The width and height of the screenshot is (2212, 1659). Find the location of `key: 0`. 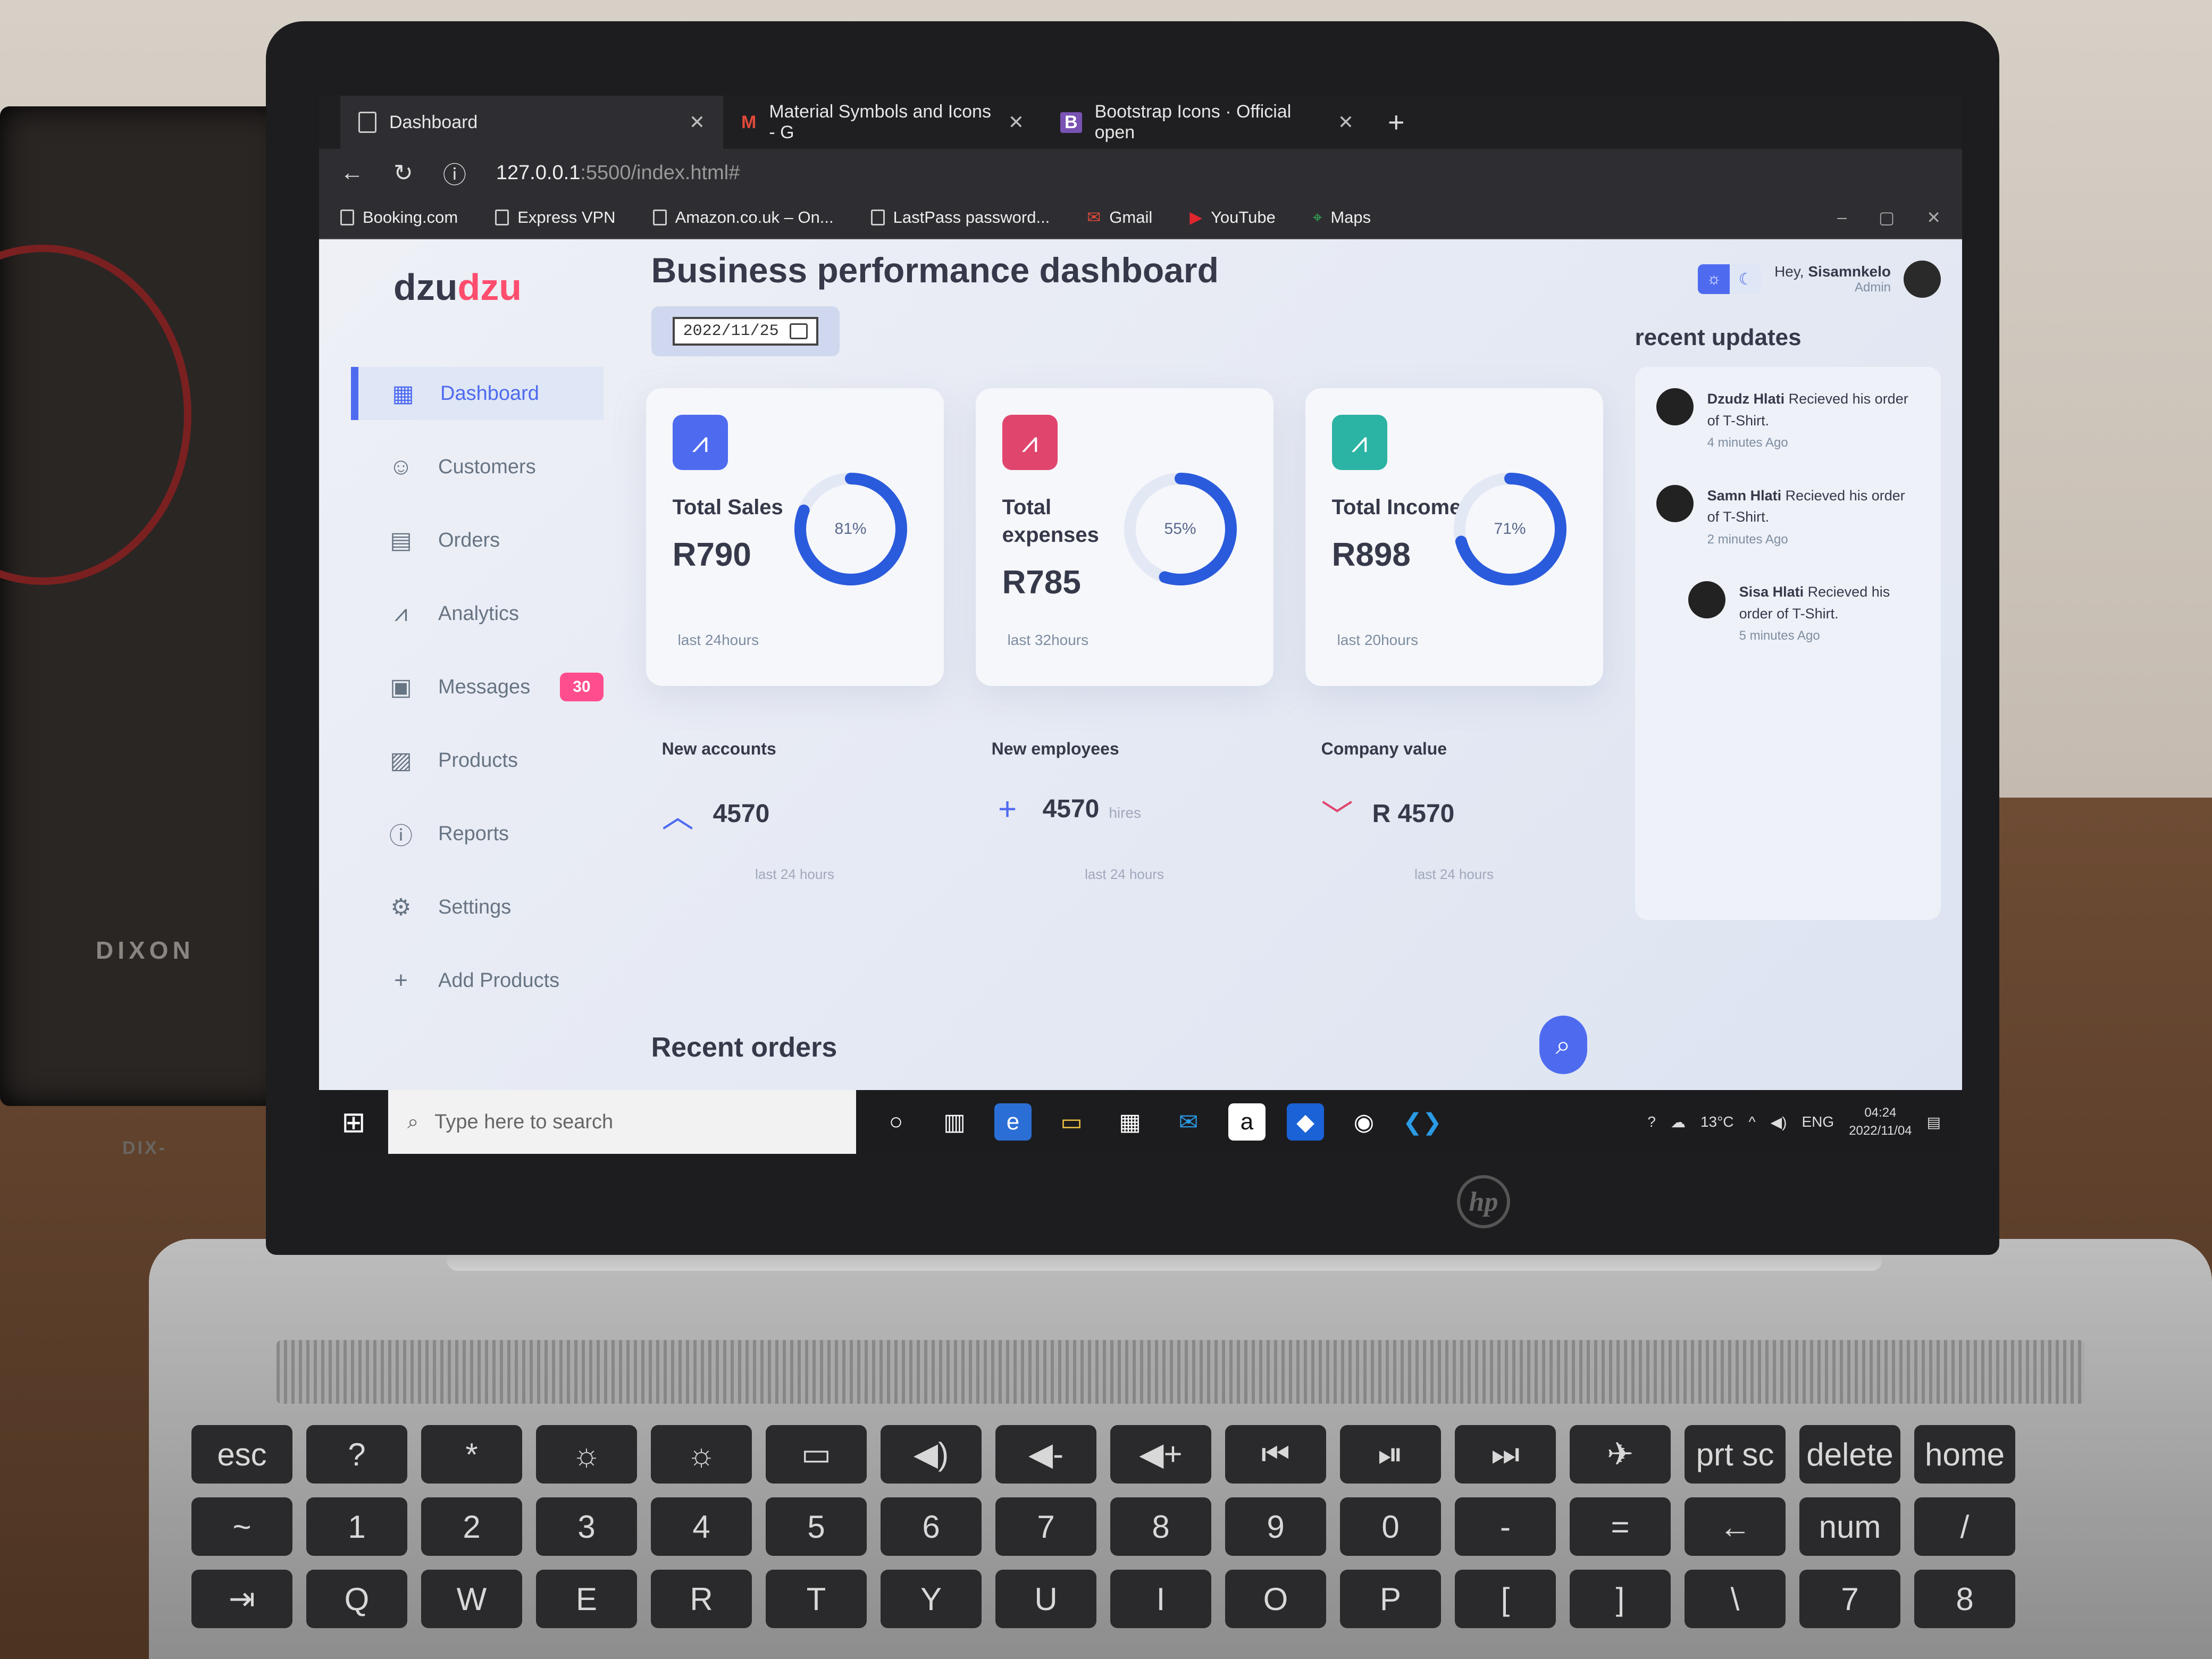

key: 0 is located at coordinates (1390, 1526).